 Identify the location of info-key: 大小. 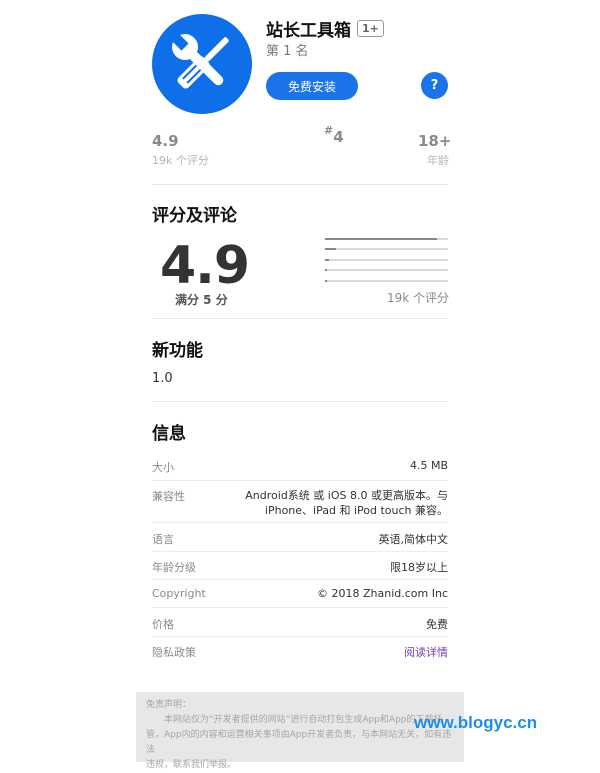
(163, 467).